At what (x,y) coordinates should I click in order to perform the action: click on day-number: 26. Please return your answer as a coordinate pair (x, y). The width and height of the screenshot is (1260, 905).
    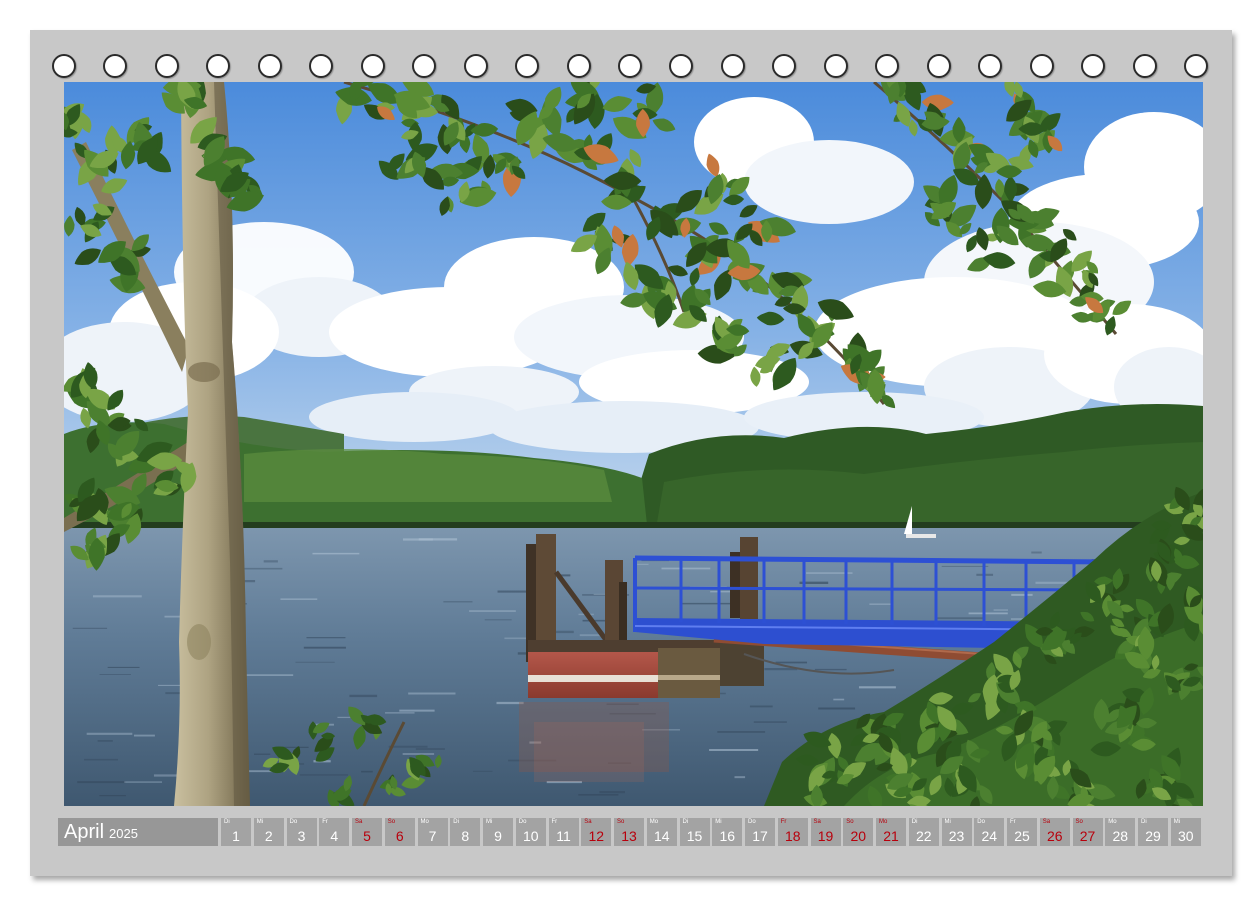
    Looking at the image, I should click on (1054, 836).